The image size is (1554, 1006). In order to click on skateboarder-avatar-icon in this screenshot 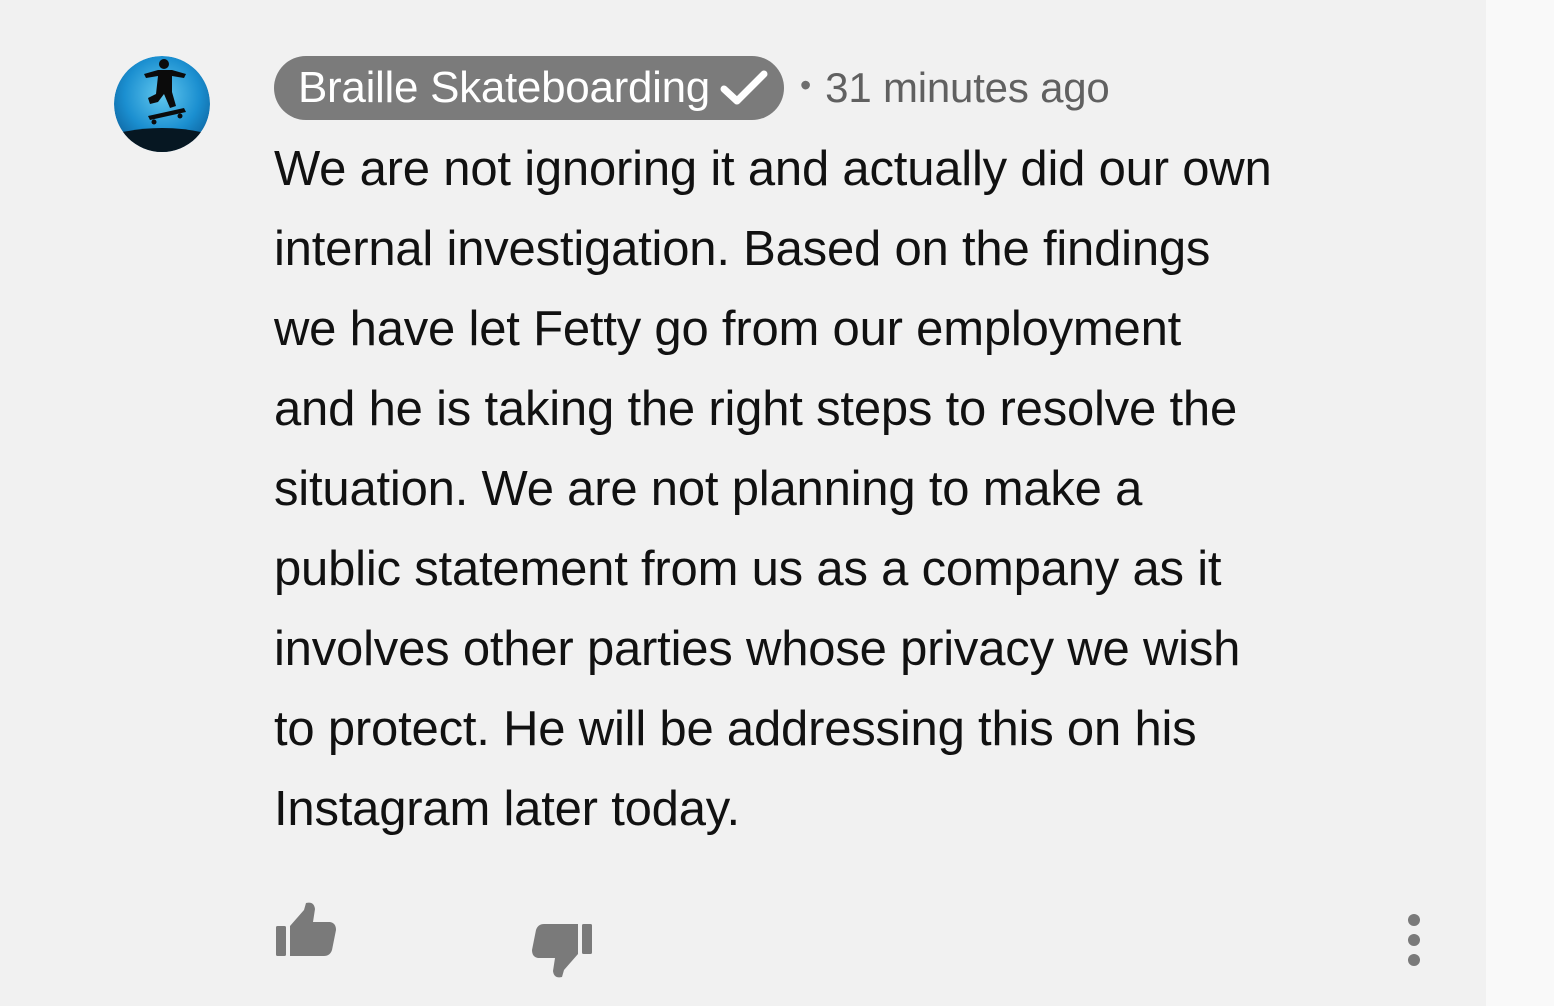, I will do `click(162, 104)`.